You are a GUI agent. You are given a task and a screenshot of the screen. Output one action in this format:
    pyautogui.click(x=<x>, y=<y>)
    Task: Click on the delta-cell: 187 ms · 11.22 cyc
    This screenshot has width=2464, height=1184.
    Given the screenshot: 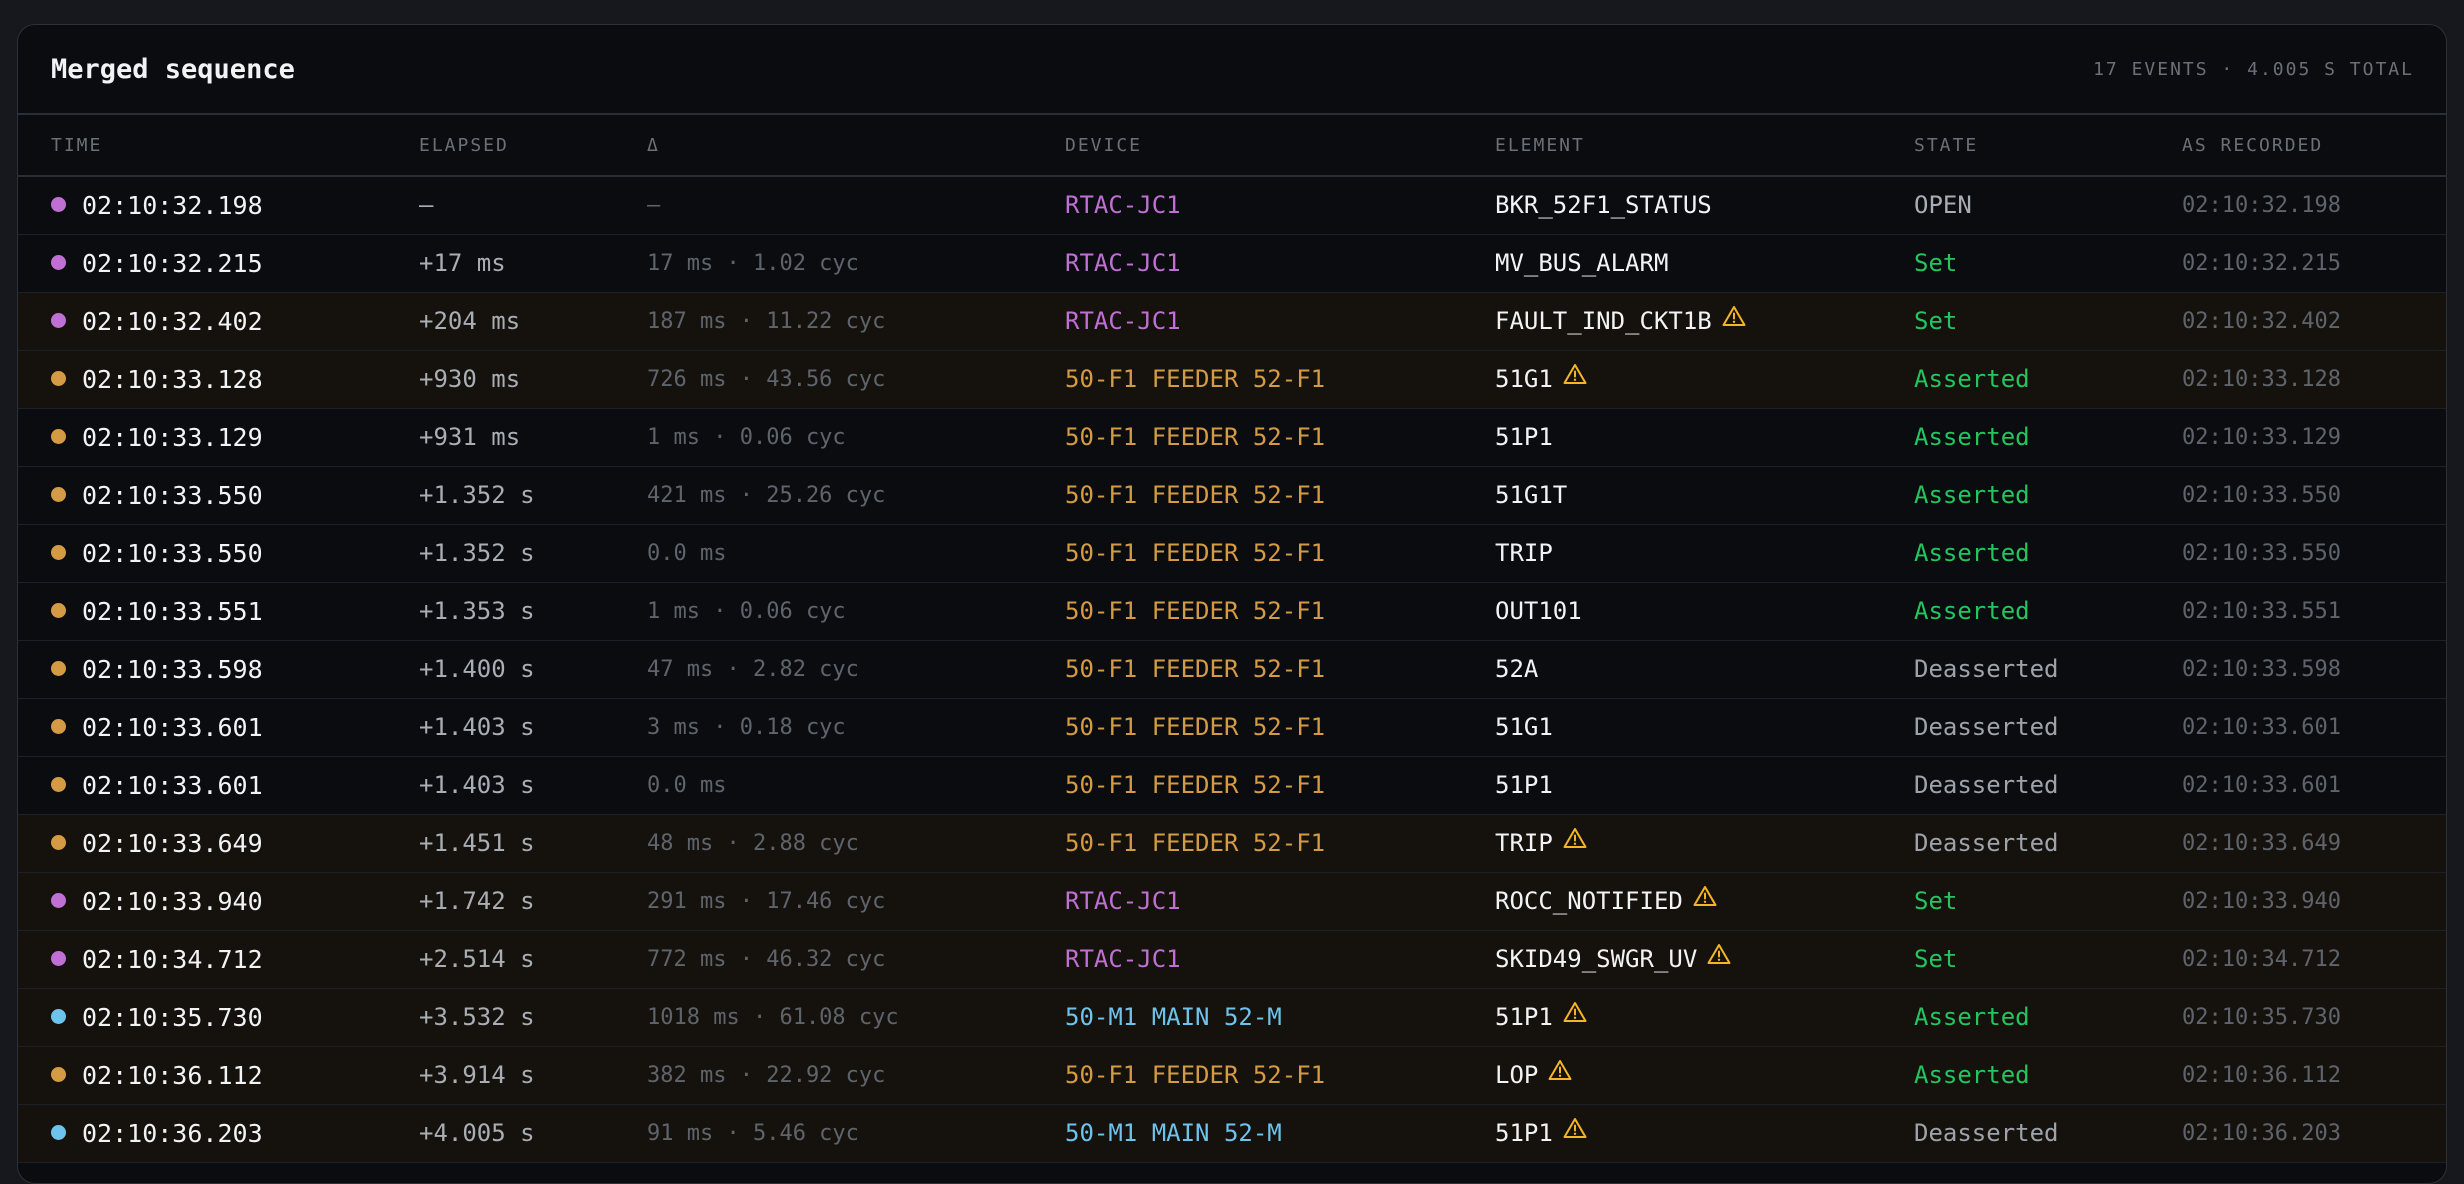 What is the action you would take?
    pyautogui.click(x=766, y=321)
    